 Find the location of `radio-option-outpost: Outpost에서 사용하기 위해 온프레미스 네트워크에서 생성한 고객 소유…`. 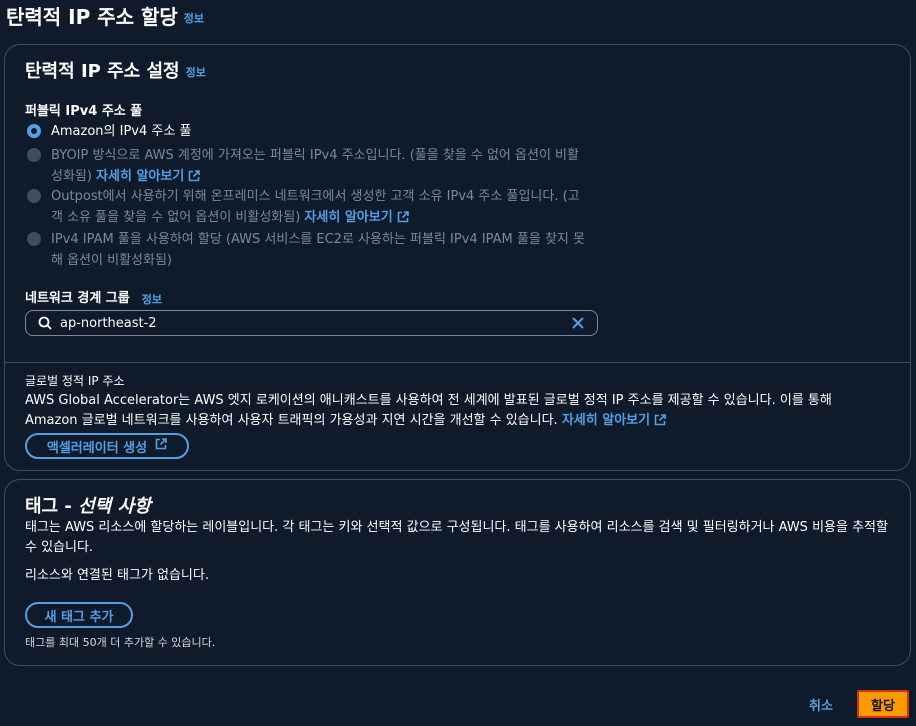

radio-option-outpost: Outpost에서 사용하기 위해 온프레미스 네트워크에서 생성한 고객 소유… is located at coordinates (305, 208).